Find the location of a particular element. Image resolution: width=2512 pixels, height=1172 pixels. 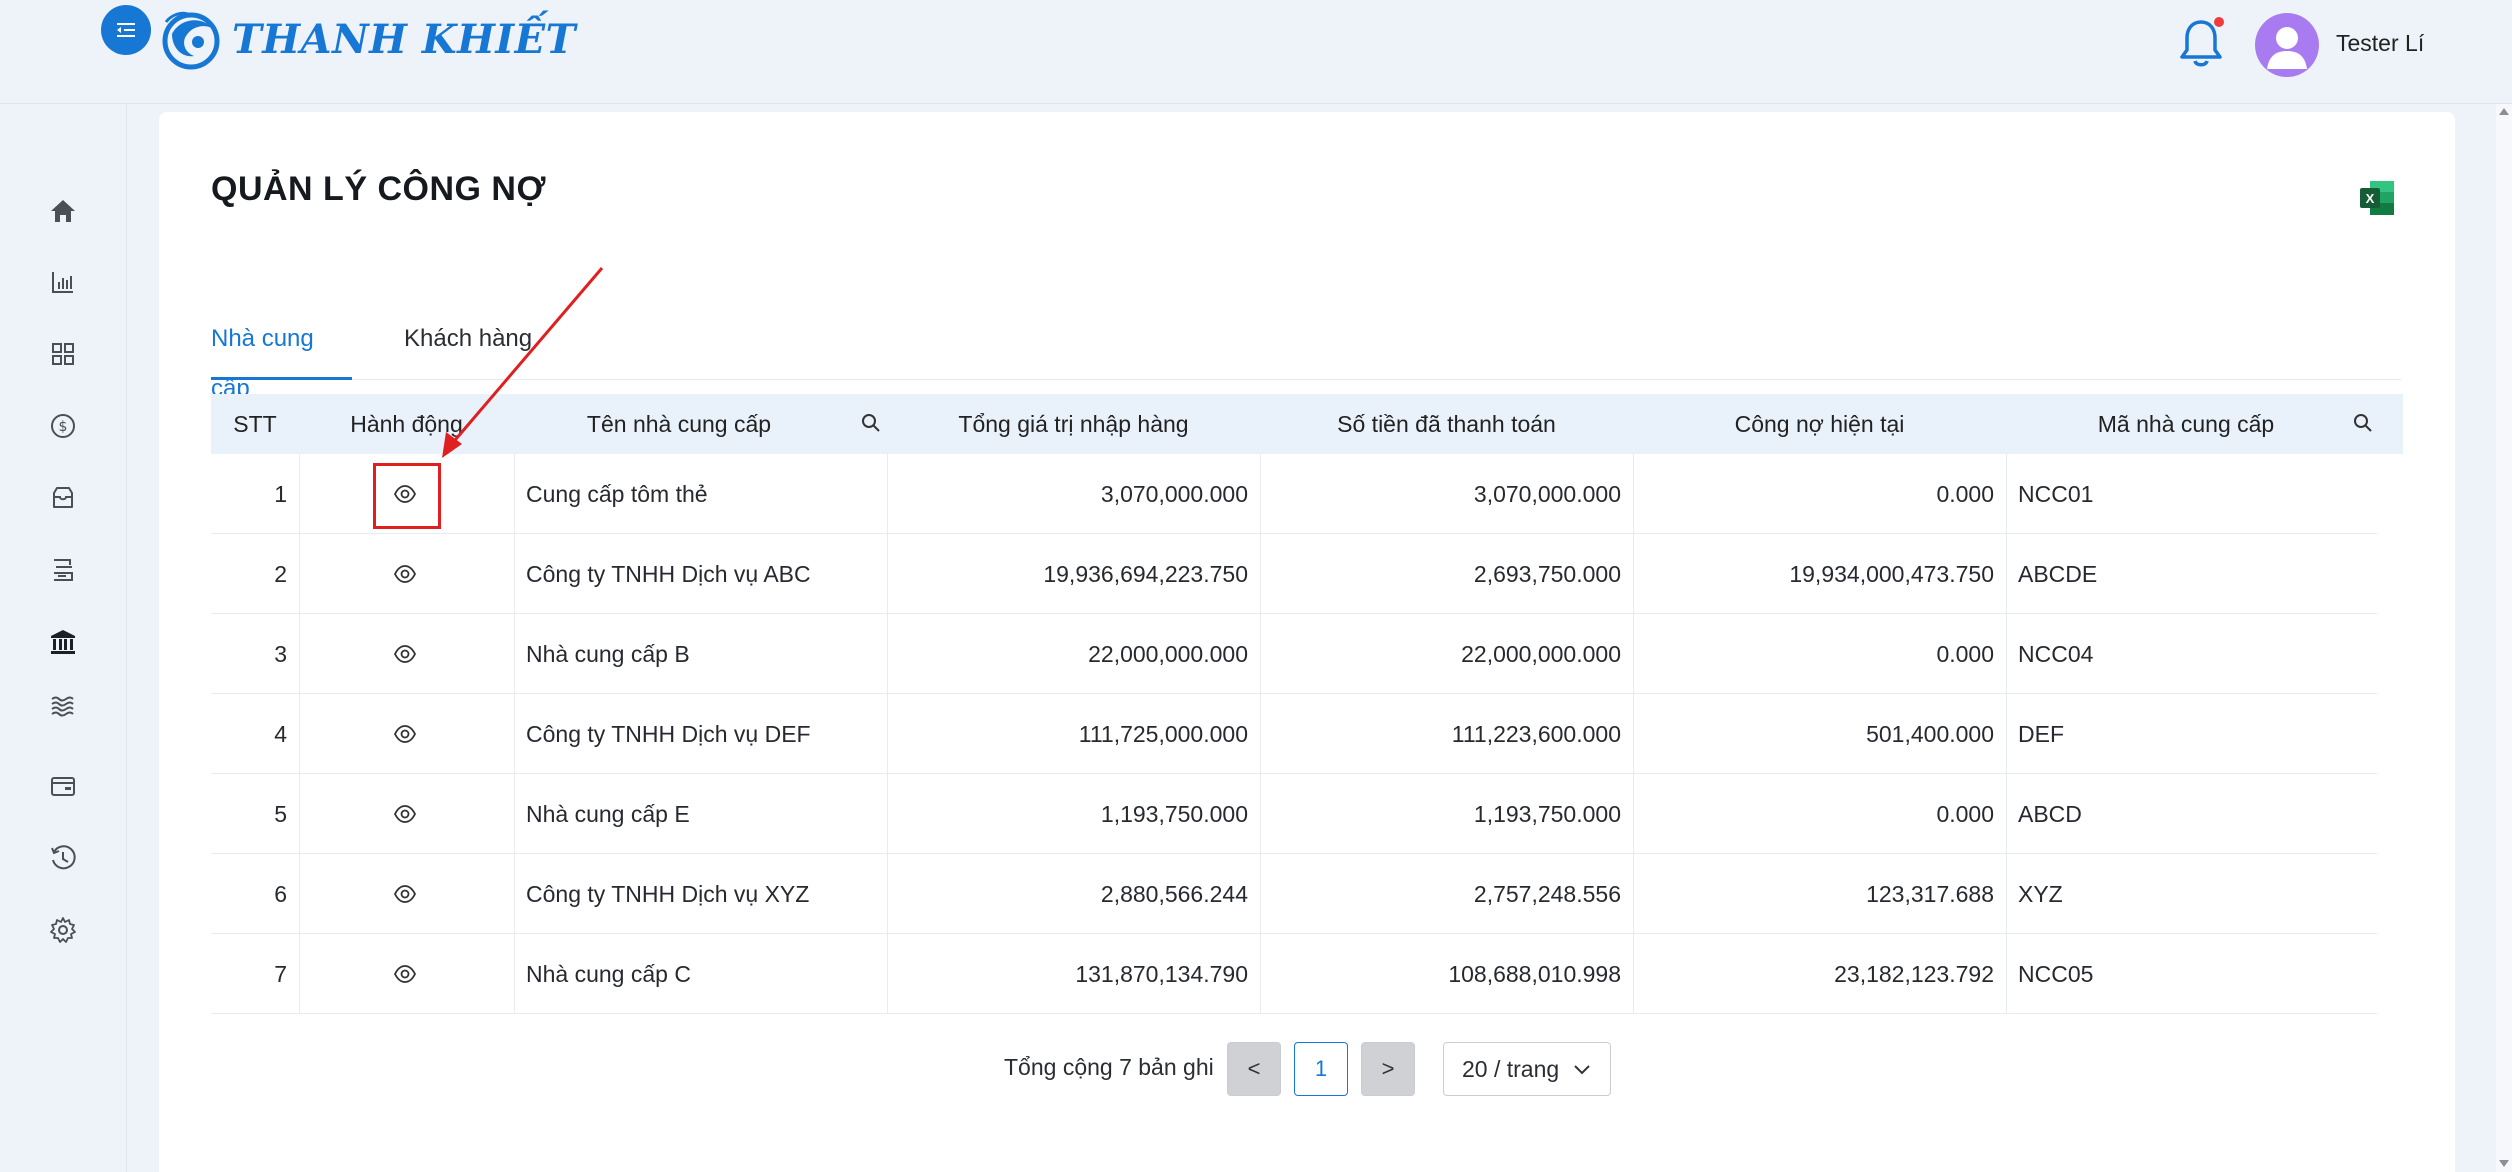

dollar-icon: $ is located at coordinates (63, 426).